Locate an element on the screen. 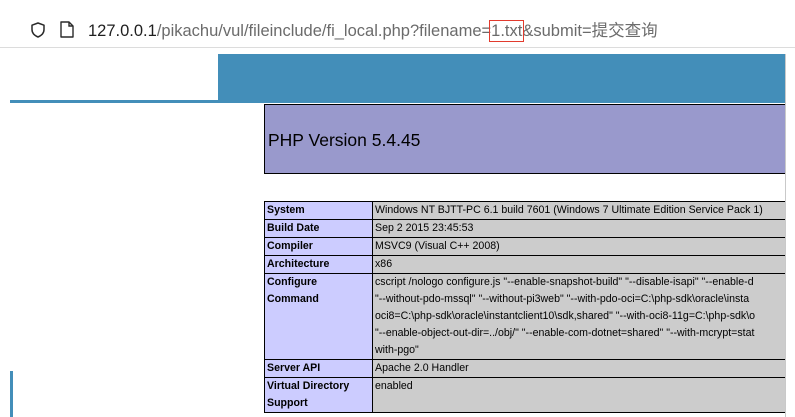 The width and height of the screenshot is (795, 417). shield-icon is located at coordinates (38, 30).